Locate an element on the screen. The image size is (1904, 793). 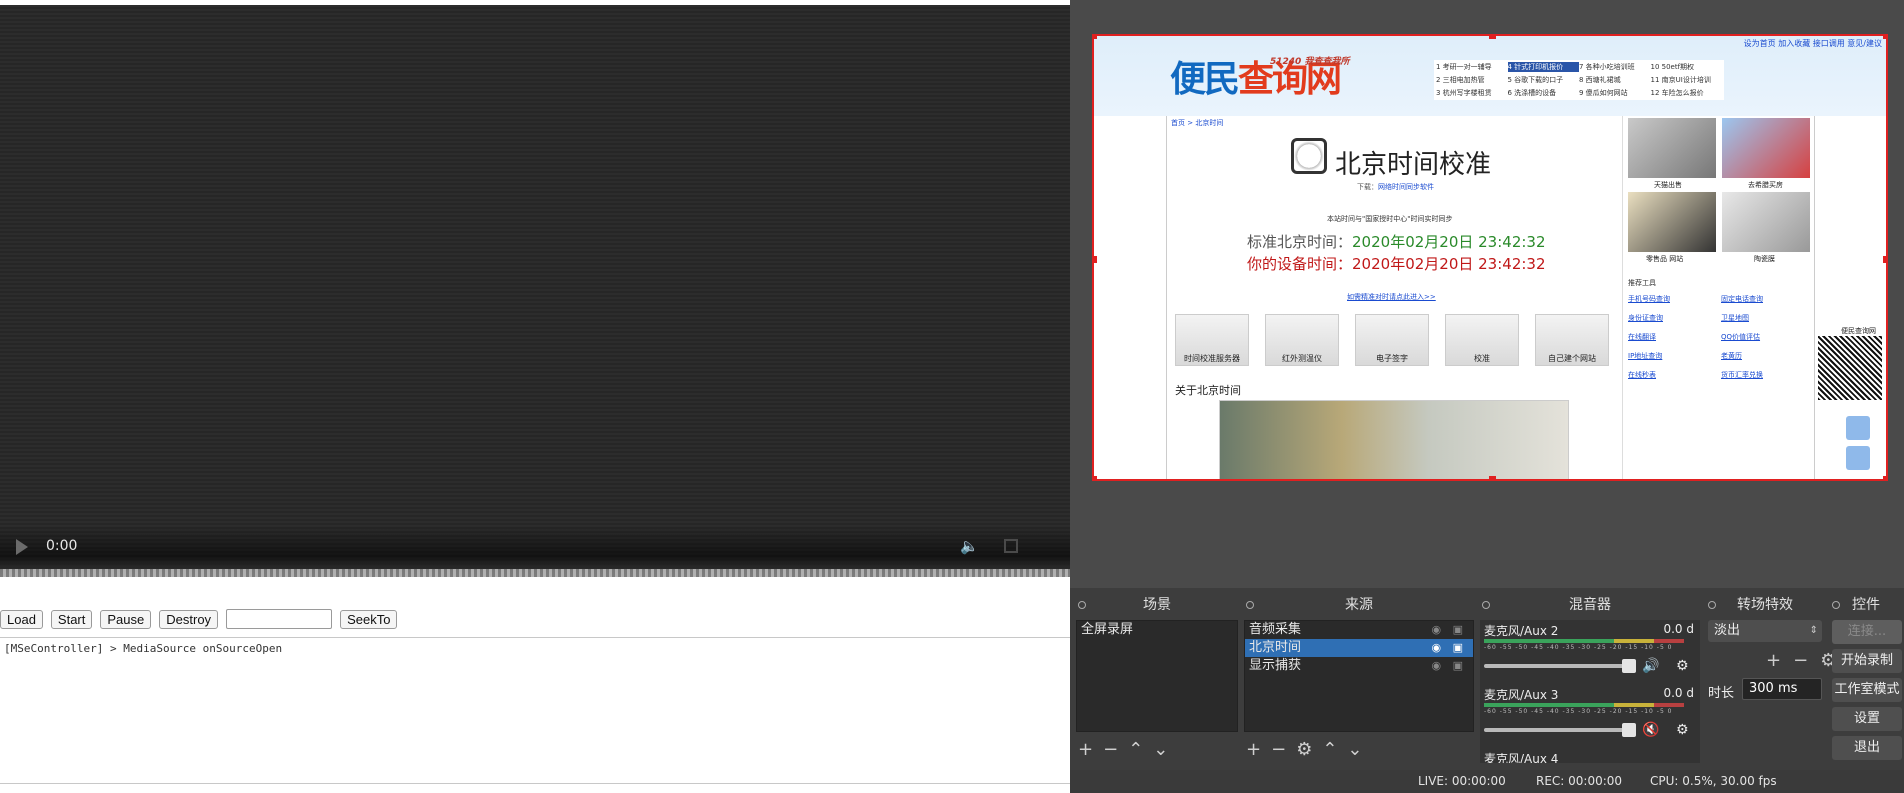
hot-link: 1 考研一对一辅导 is located at coordinates (1472, 67).